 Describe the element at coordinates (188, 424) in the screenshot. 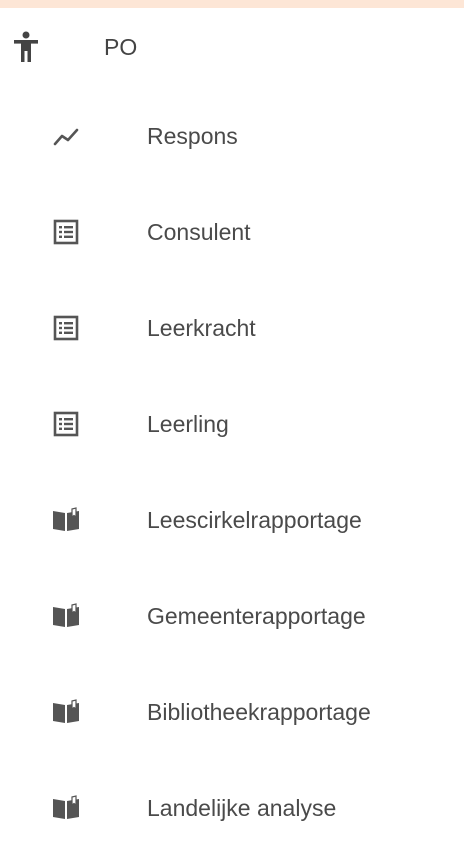

I see `menu-item-label: Leerling` at that location.